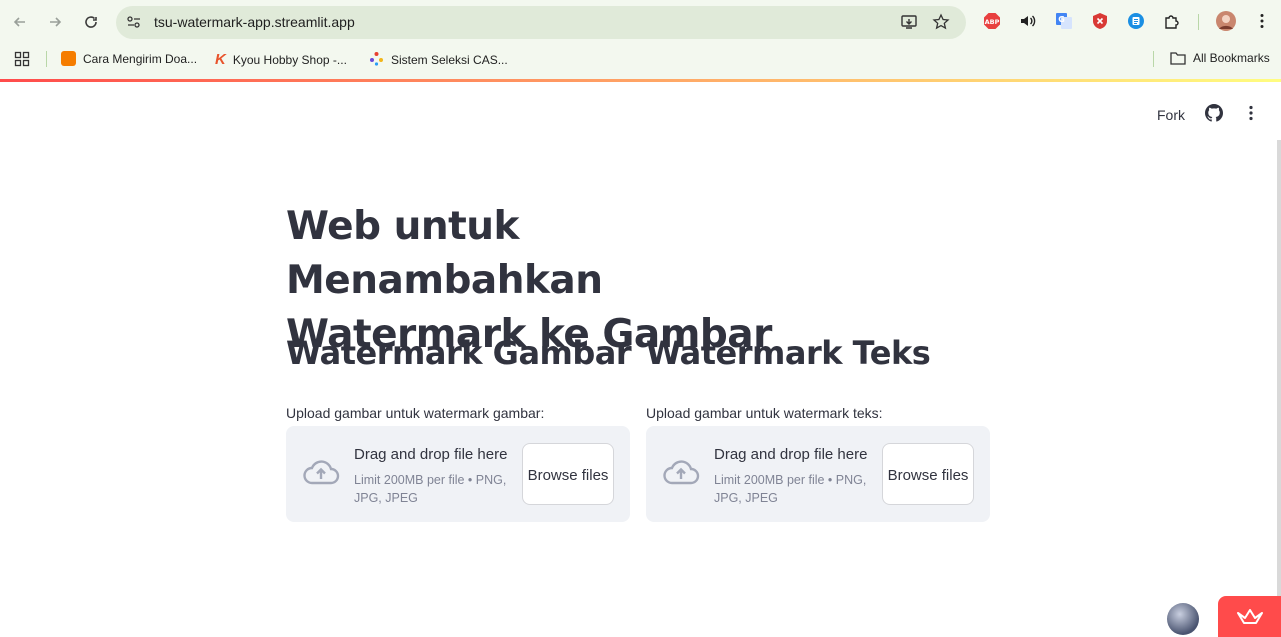  What do you see at coordinates (254, 22) in the screenshot?
I see `url-text: tsu-watermark-app.streamlit.app` at bounding box center [254, 22].